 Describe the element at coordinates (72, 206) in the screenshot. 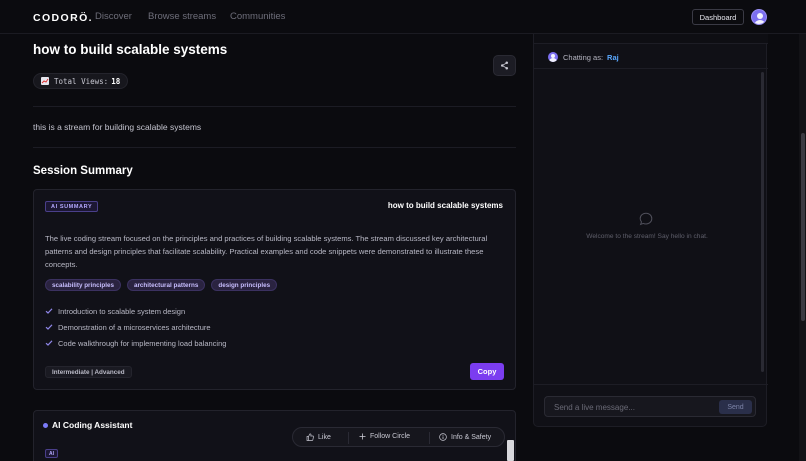

I see `ai-summary-badge: AI SUMMARY` at that location.